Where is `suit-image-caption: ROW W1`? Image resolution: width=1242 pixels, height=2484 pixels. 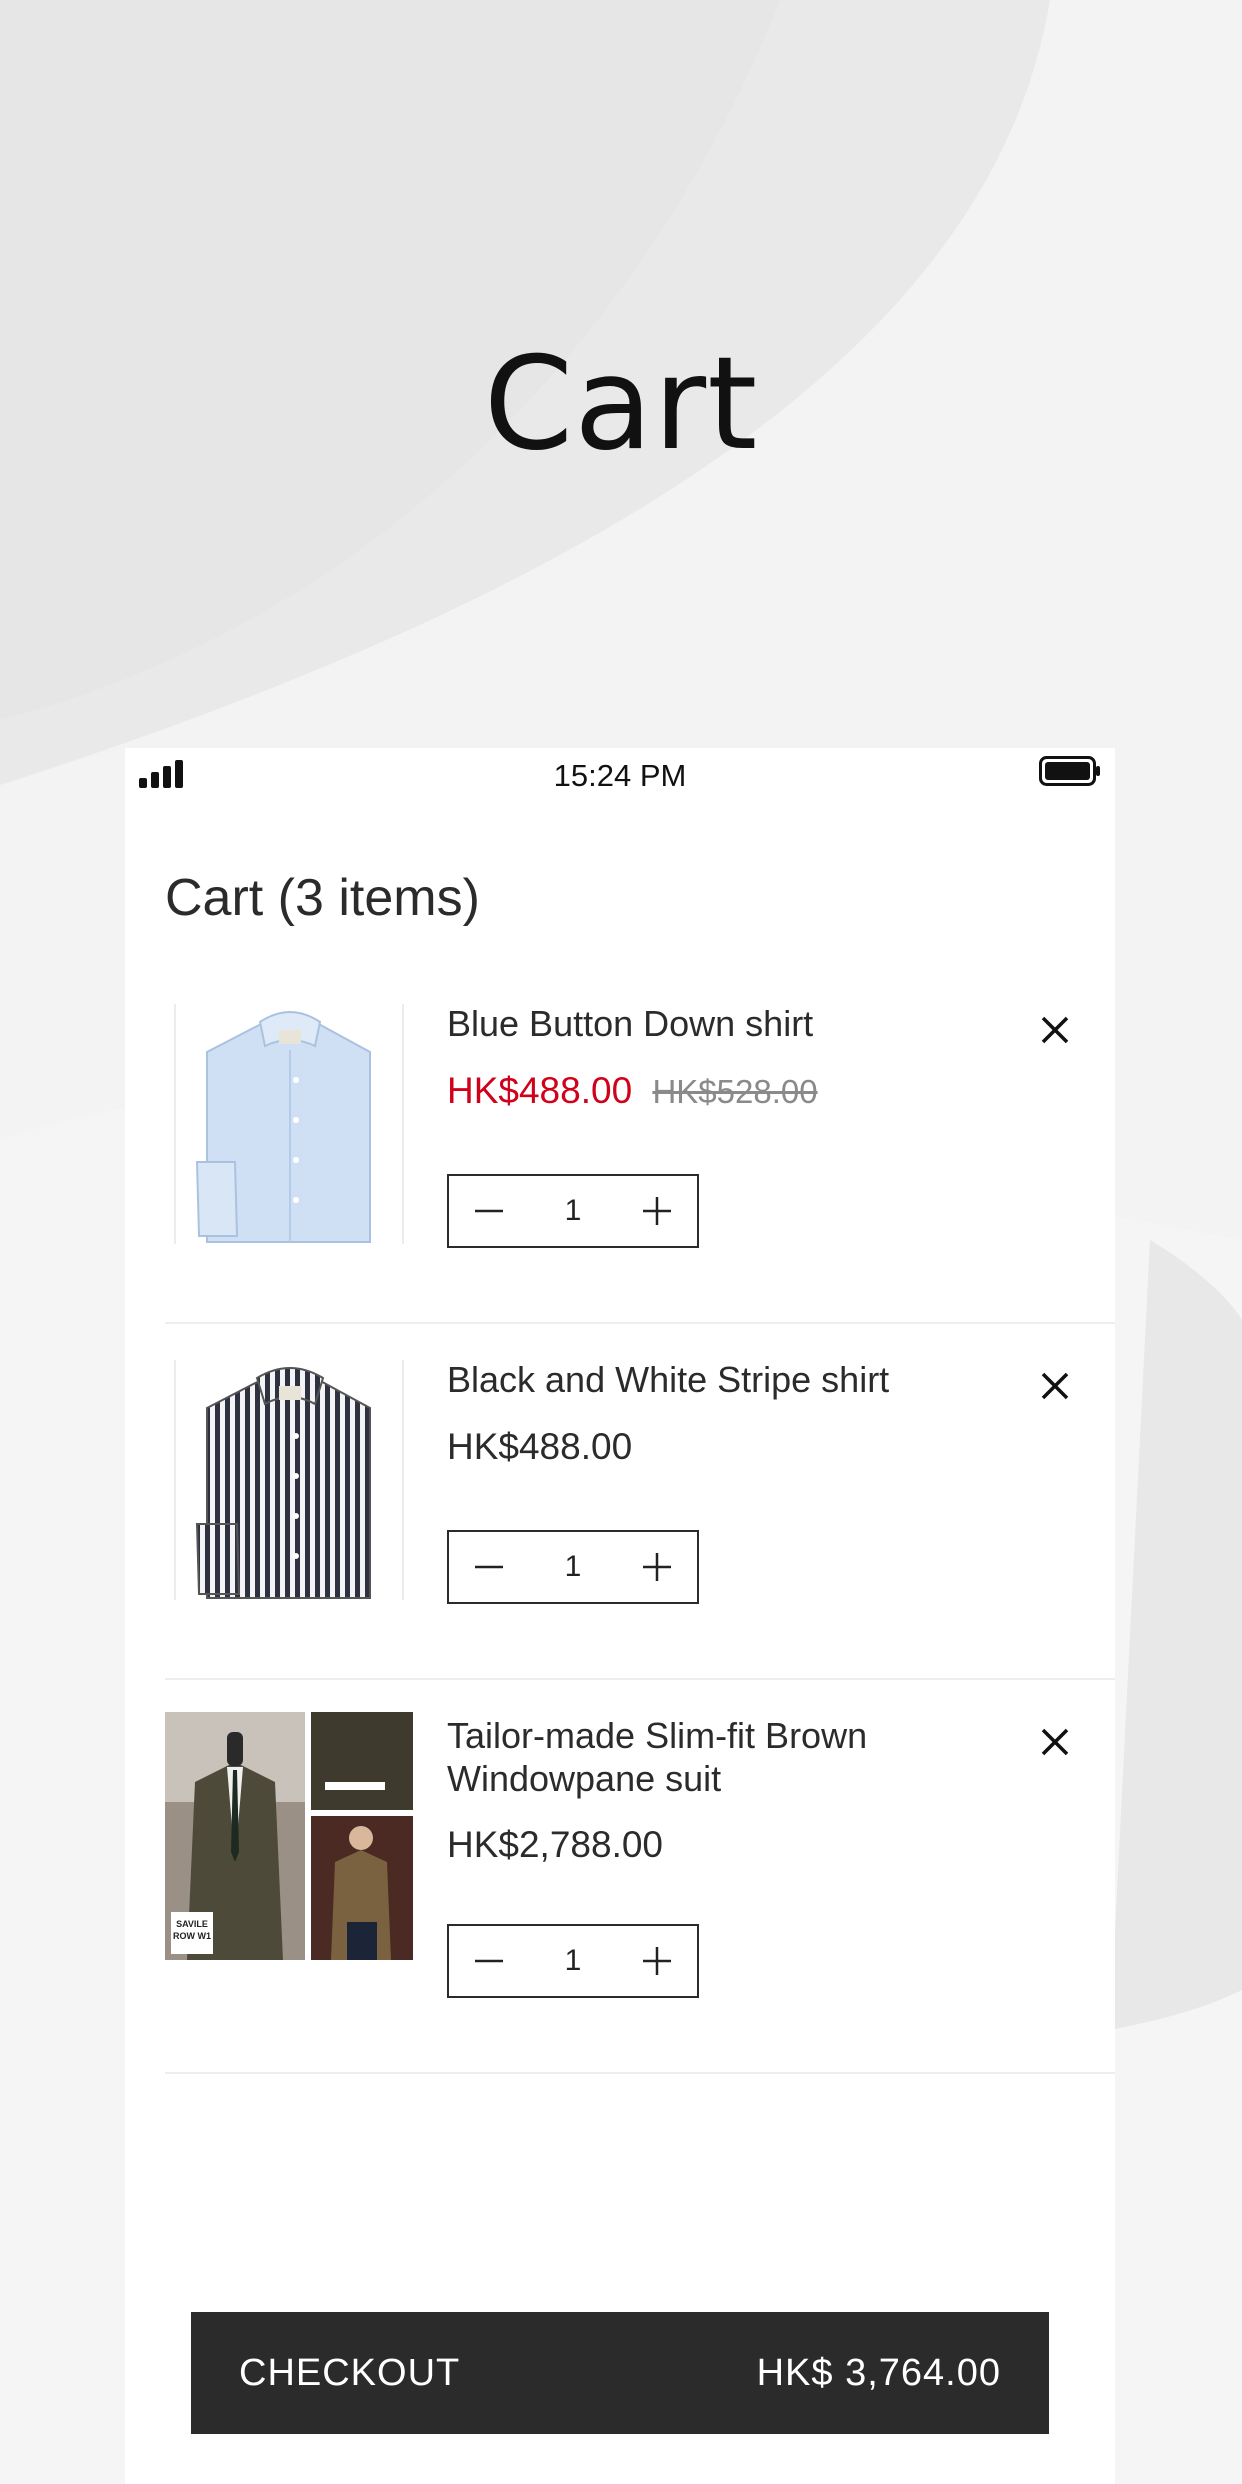
suit-image-caption: ROW W1 is located at coordinates (192, 1936).